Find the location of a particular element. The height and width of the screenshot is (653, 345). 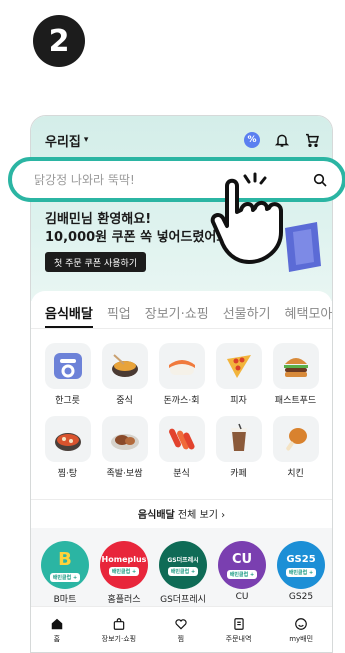

category-label: 피자 is located at coordinates (238, 401).